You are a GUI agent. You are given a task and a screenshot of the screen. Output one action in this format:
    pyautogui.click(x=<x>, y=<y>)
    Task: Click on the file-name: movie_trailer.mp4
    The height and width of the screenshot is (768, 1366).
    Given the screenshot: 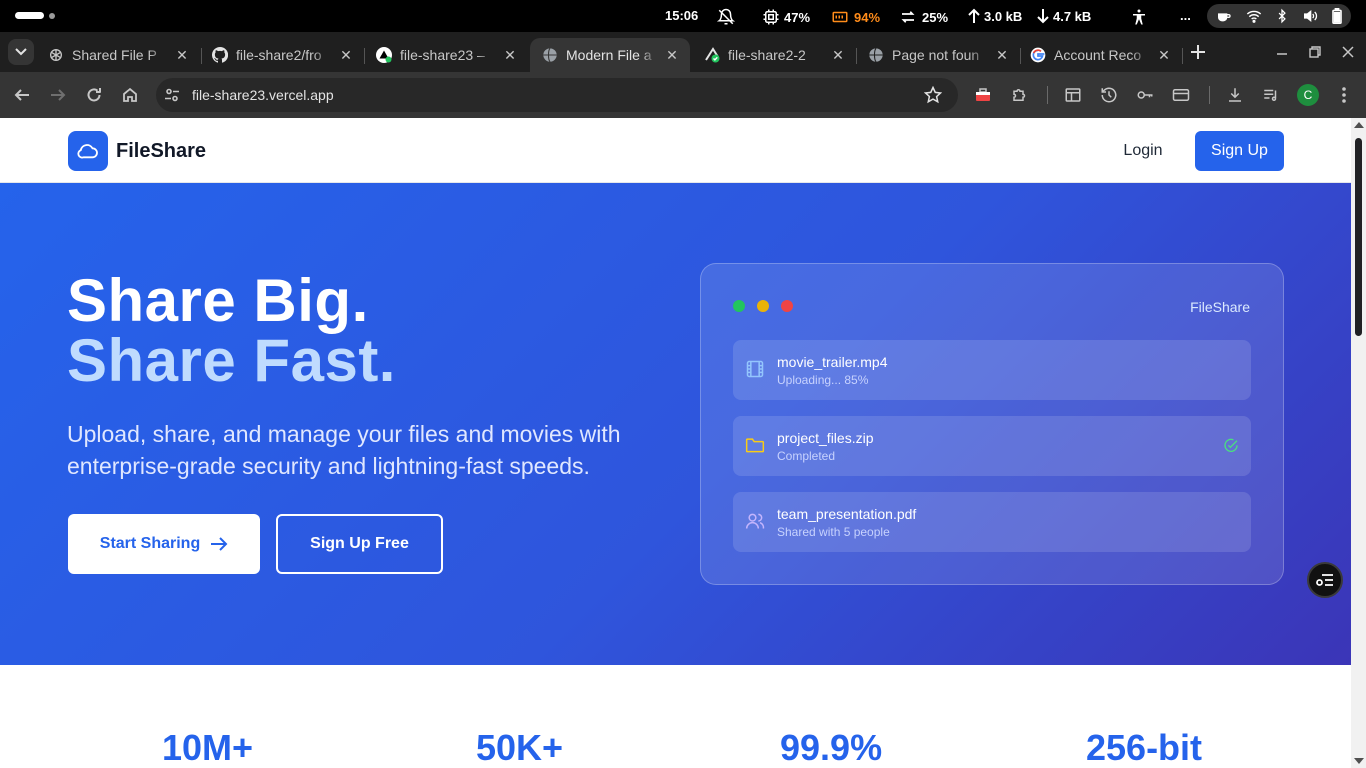 What is the action you would take?
    pyautogui.click(x=832, y=362)
    